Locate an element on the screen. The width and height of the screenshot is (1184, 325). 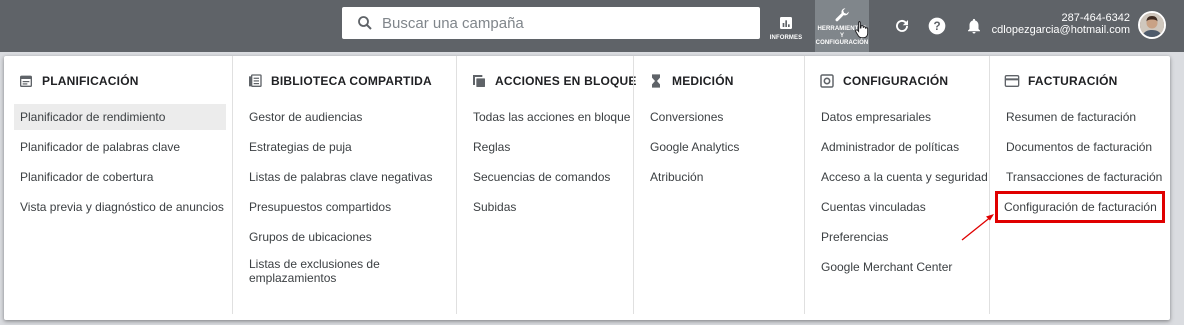
column-title: PLANIFICACIÓN is located at coordinates (90, 81).